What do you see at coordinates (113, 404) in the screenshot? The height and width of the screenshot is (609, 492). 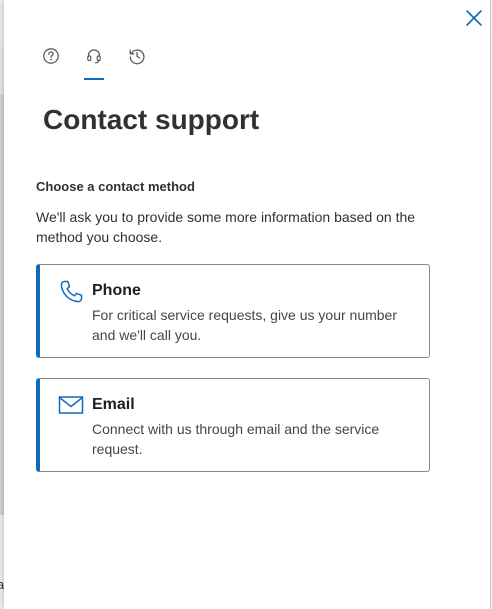 I see `email-option-title: Email` at bounding box center [113, 404].